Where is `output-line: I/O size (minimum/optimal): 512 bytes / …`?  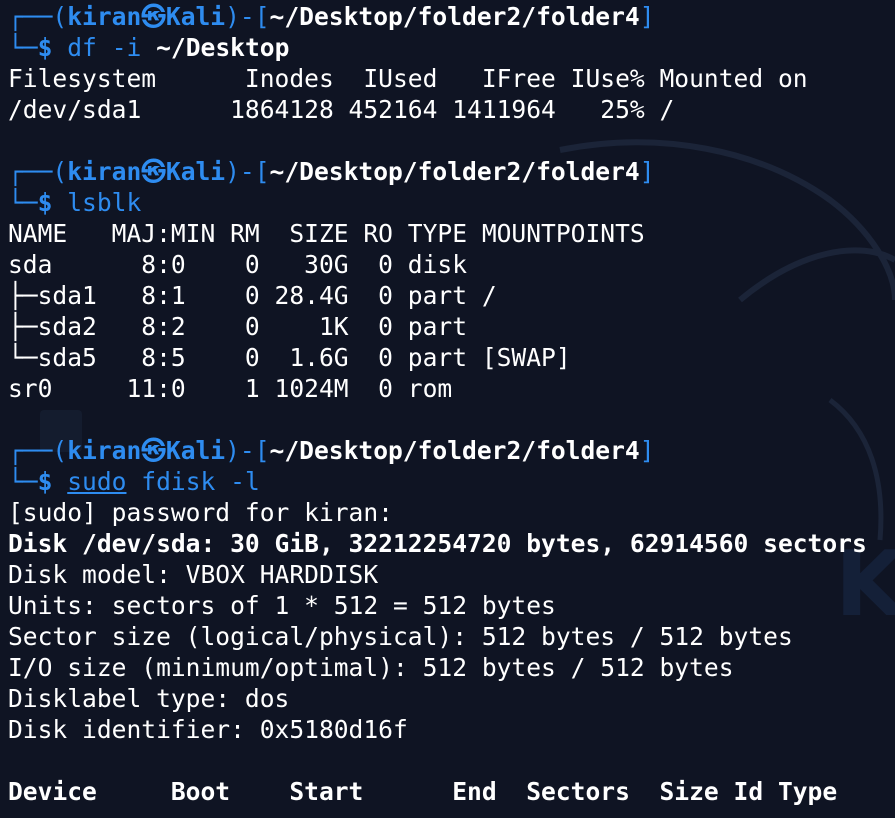 output-line: I/O size (minimum/optimal): 512 bytes / … is located at coordinates (371, 667).